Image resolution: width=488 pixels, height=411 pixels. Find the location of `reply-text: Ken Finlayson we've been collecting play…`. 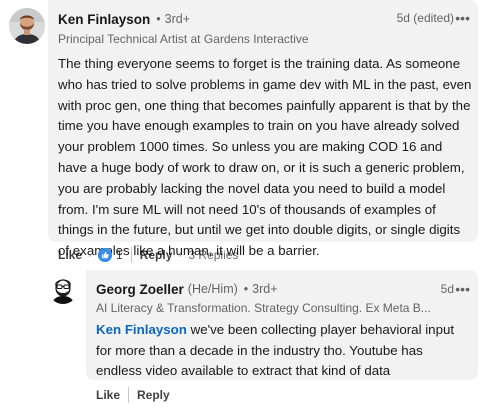

reply-text: Ken Finlayson we've been collecting play… is located at coordinates (281, 351).